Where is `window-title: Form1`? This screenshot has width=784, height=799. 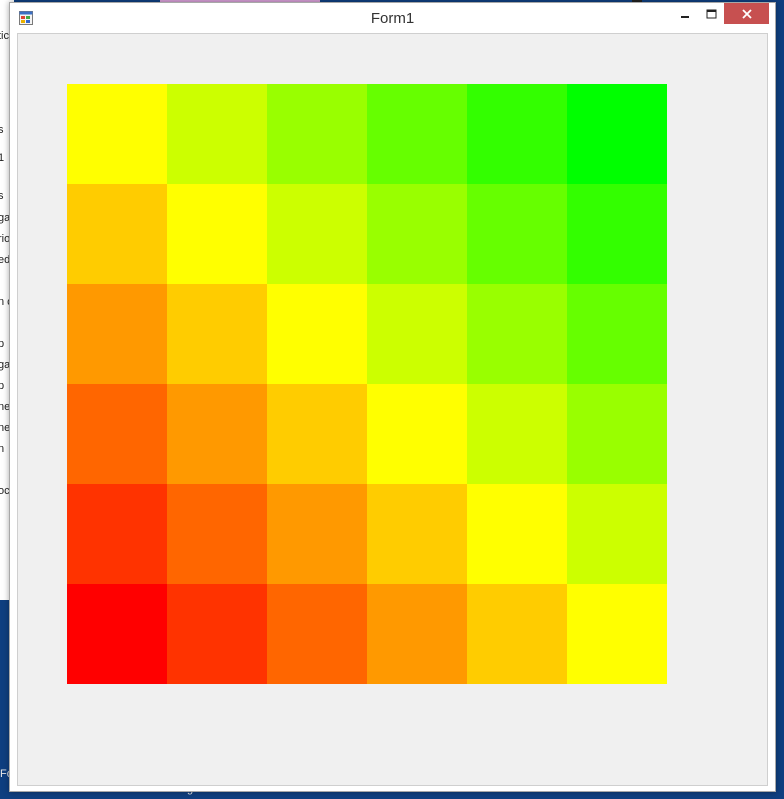 window-title: Form1 is located at coordinates (392, 18).